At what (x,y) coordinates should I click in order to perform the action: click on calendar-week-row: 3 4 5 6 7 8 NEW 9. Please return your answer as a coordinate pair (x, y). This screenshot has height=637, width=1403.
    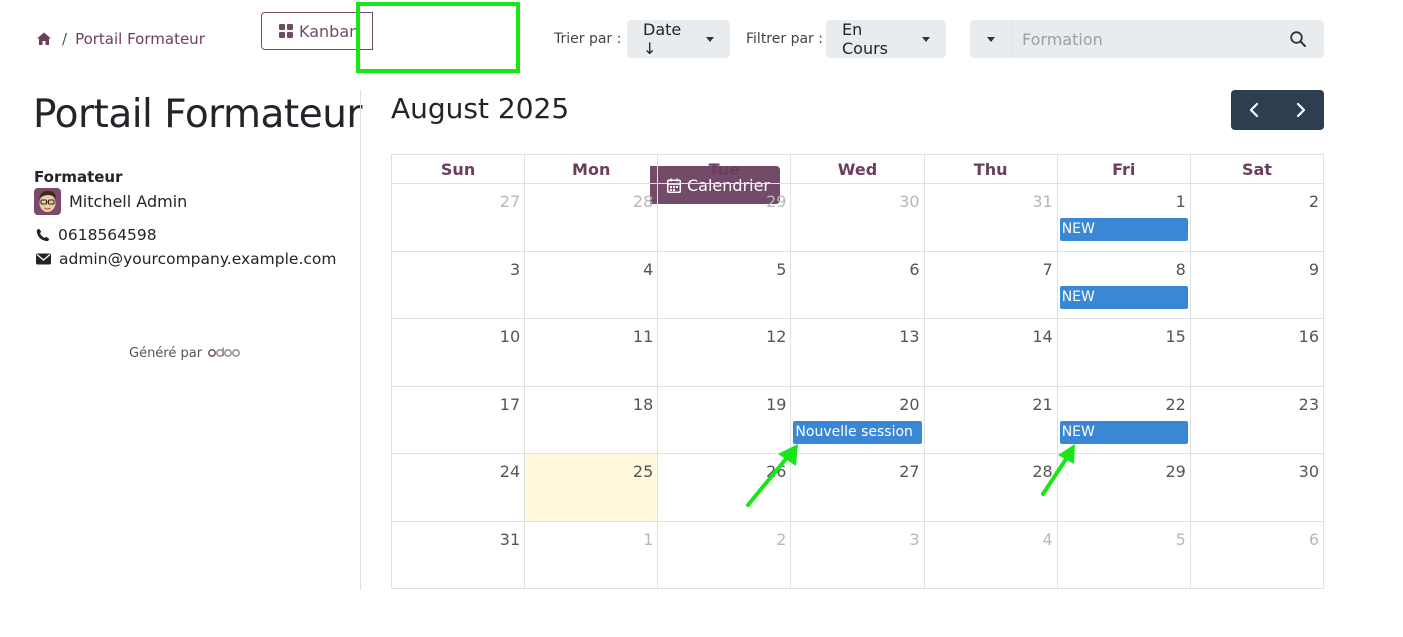
    Looking at the image, I should click on (857, 284).